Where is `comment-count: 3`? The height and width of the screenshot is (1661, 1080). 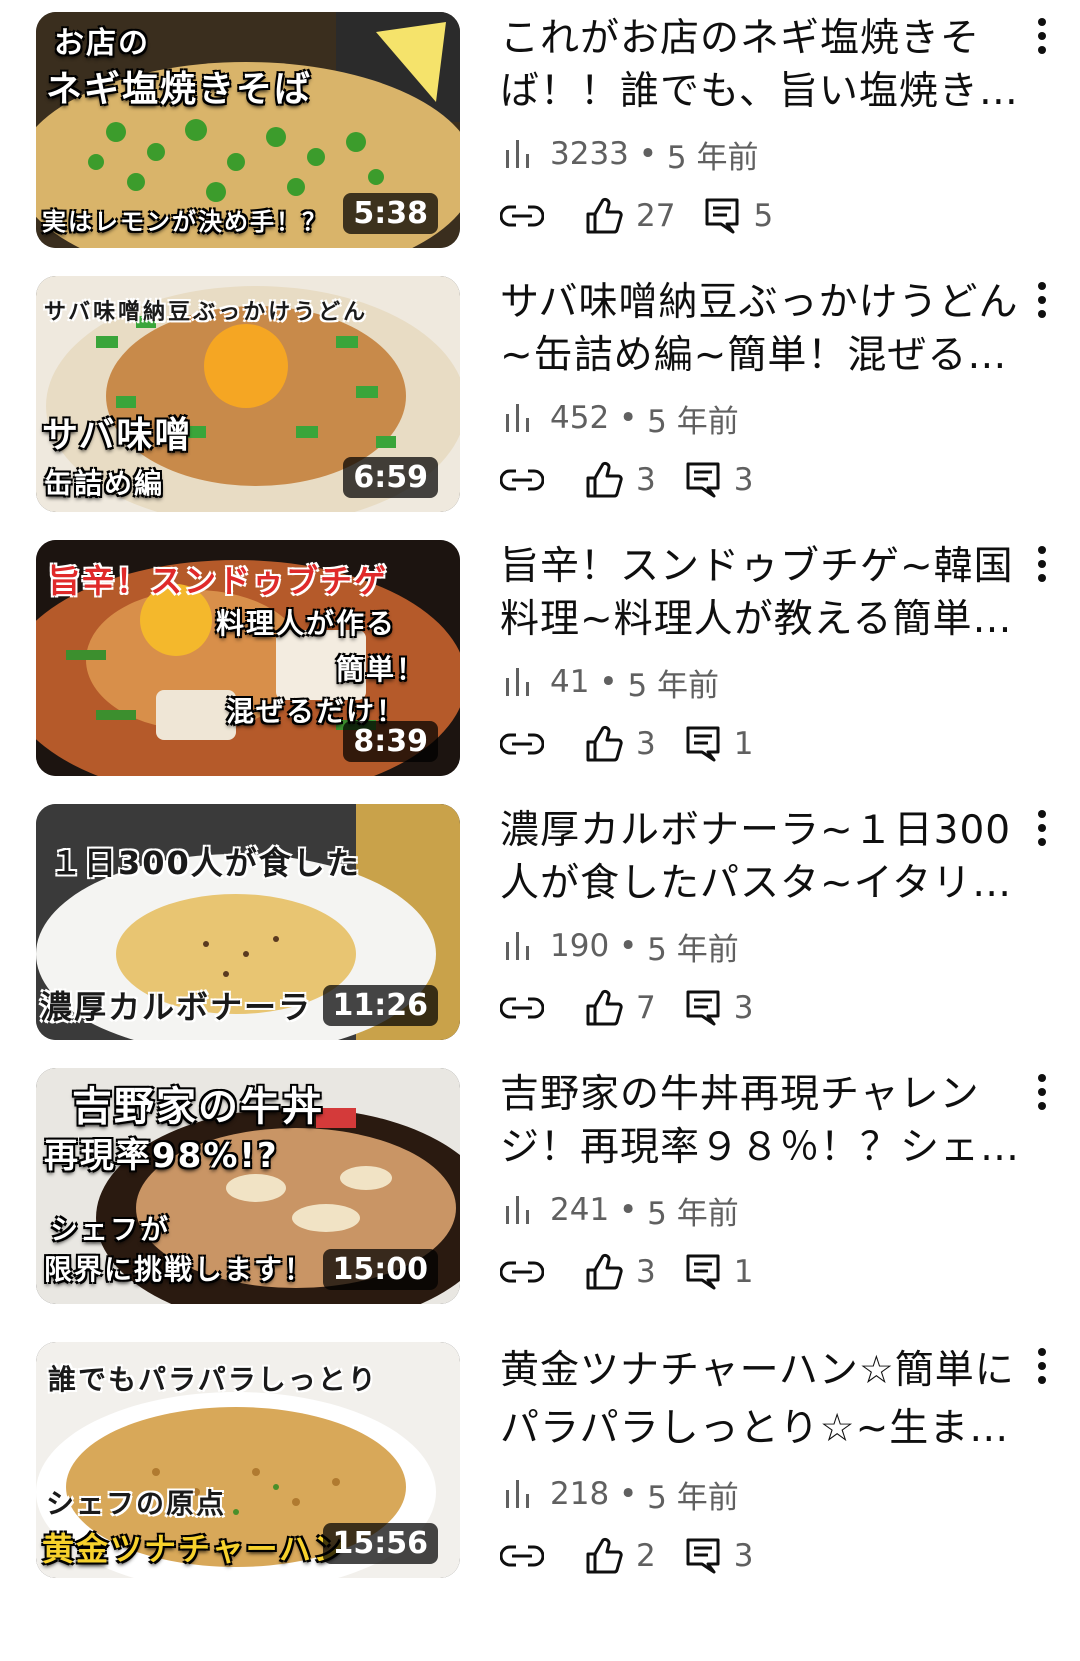 comment-count: 3 is located at coordinates (743, 1556).